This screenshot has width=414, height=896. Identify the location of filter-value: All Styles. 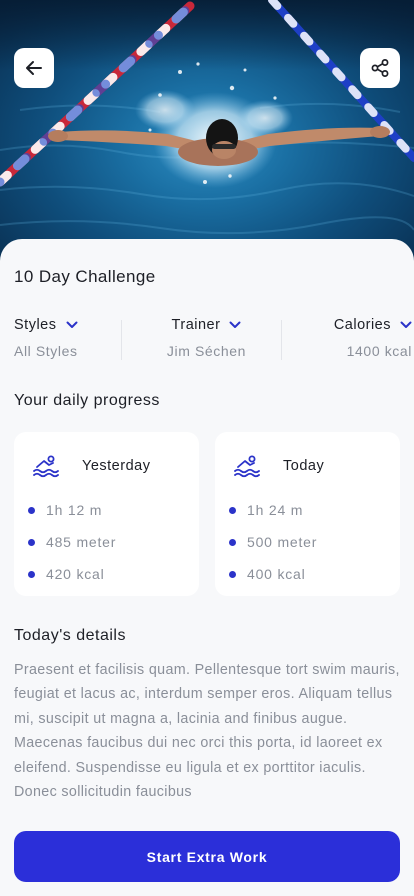
(46, 351).